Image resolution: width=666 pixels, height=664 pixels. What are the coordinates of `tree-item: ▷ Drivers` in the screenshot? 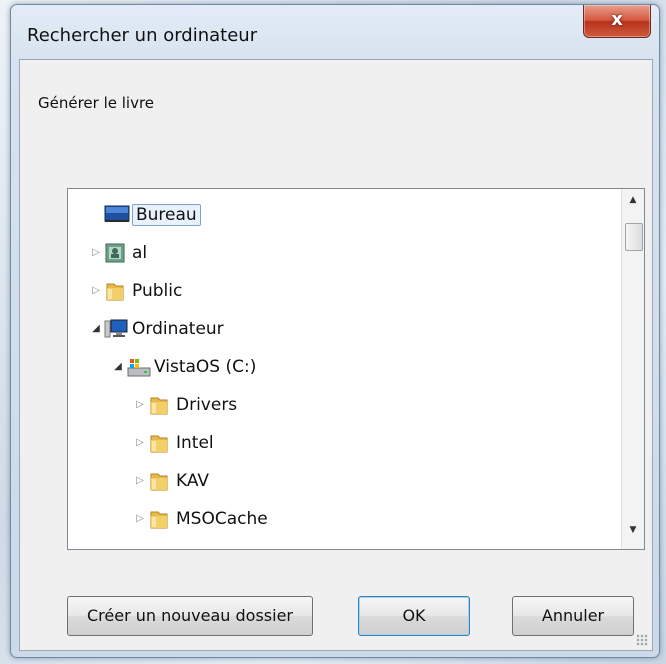 It's located at (184, 405).